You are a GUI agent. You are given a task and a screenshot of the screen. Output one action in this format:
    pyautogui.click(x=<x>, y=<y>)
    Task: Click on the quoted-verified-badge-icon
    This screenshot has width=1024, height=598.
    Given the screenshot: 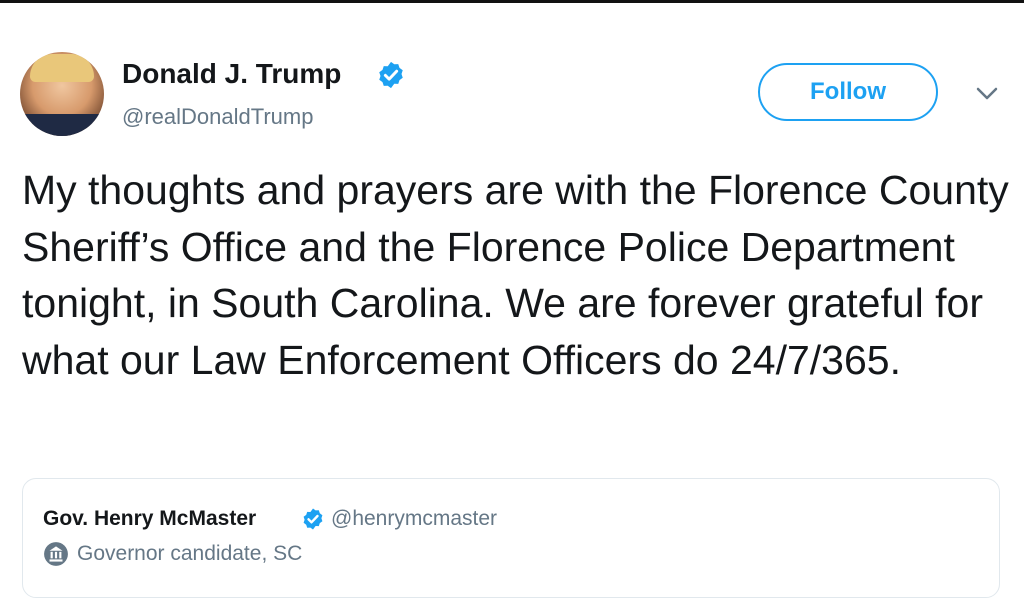 What is the action you would take?
    pyautogui.click(x=313, y=519)
    